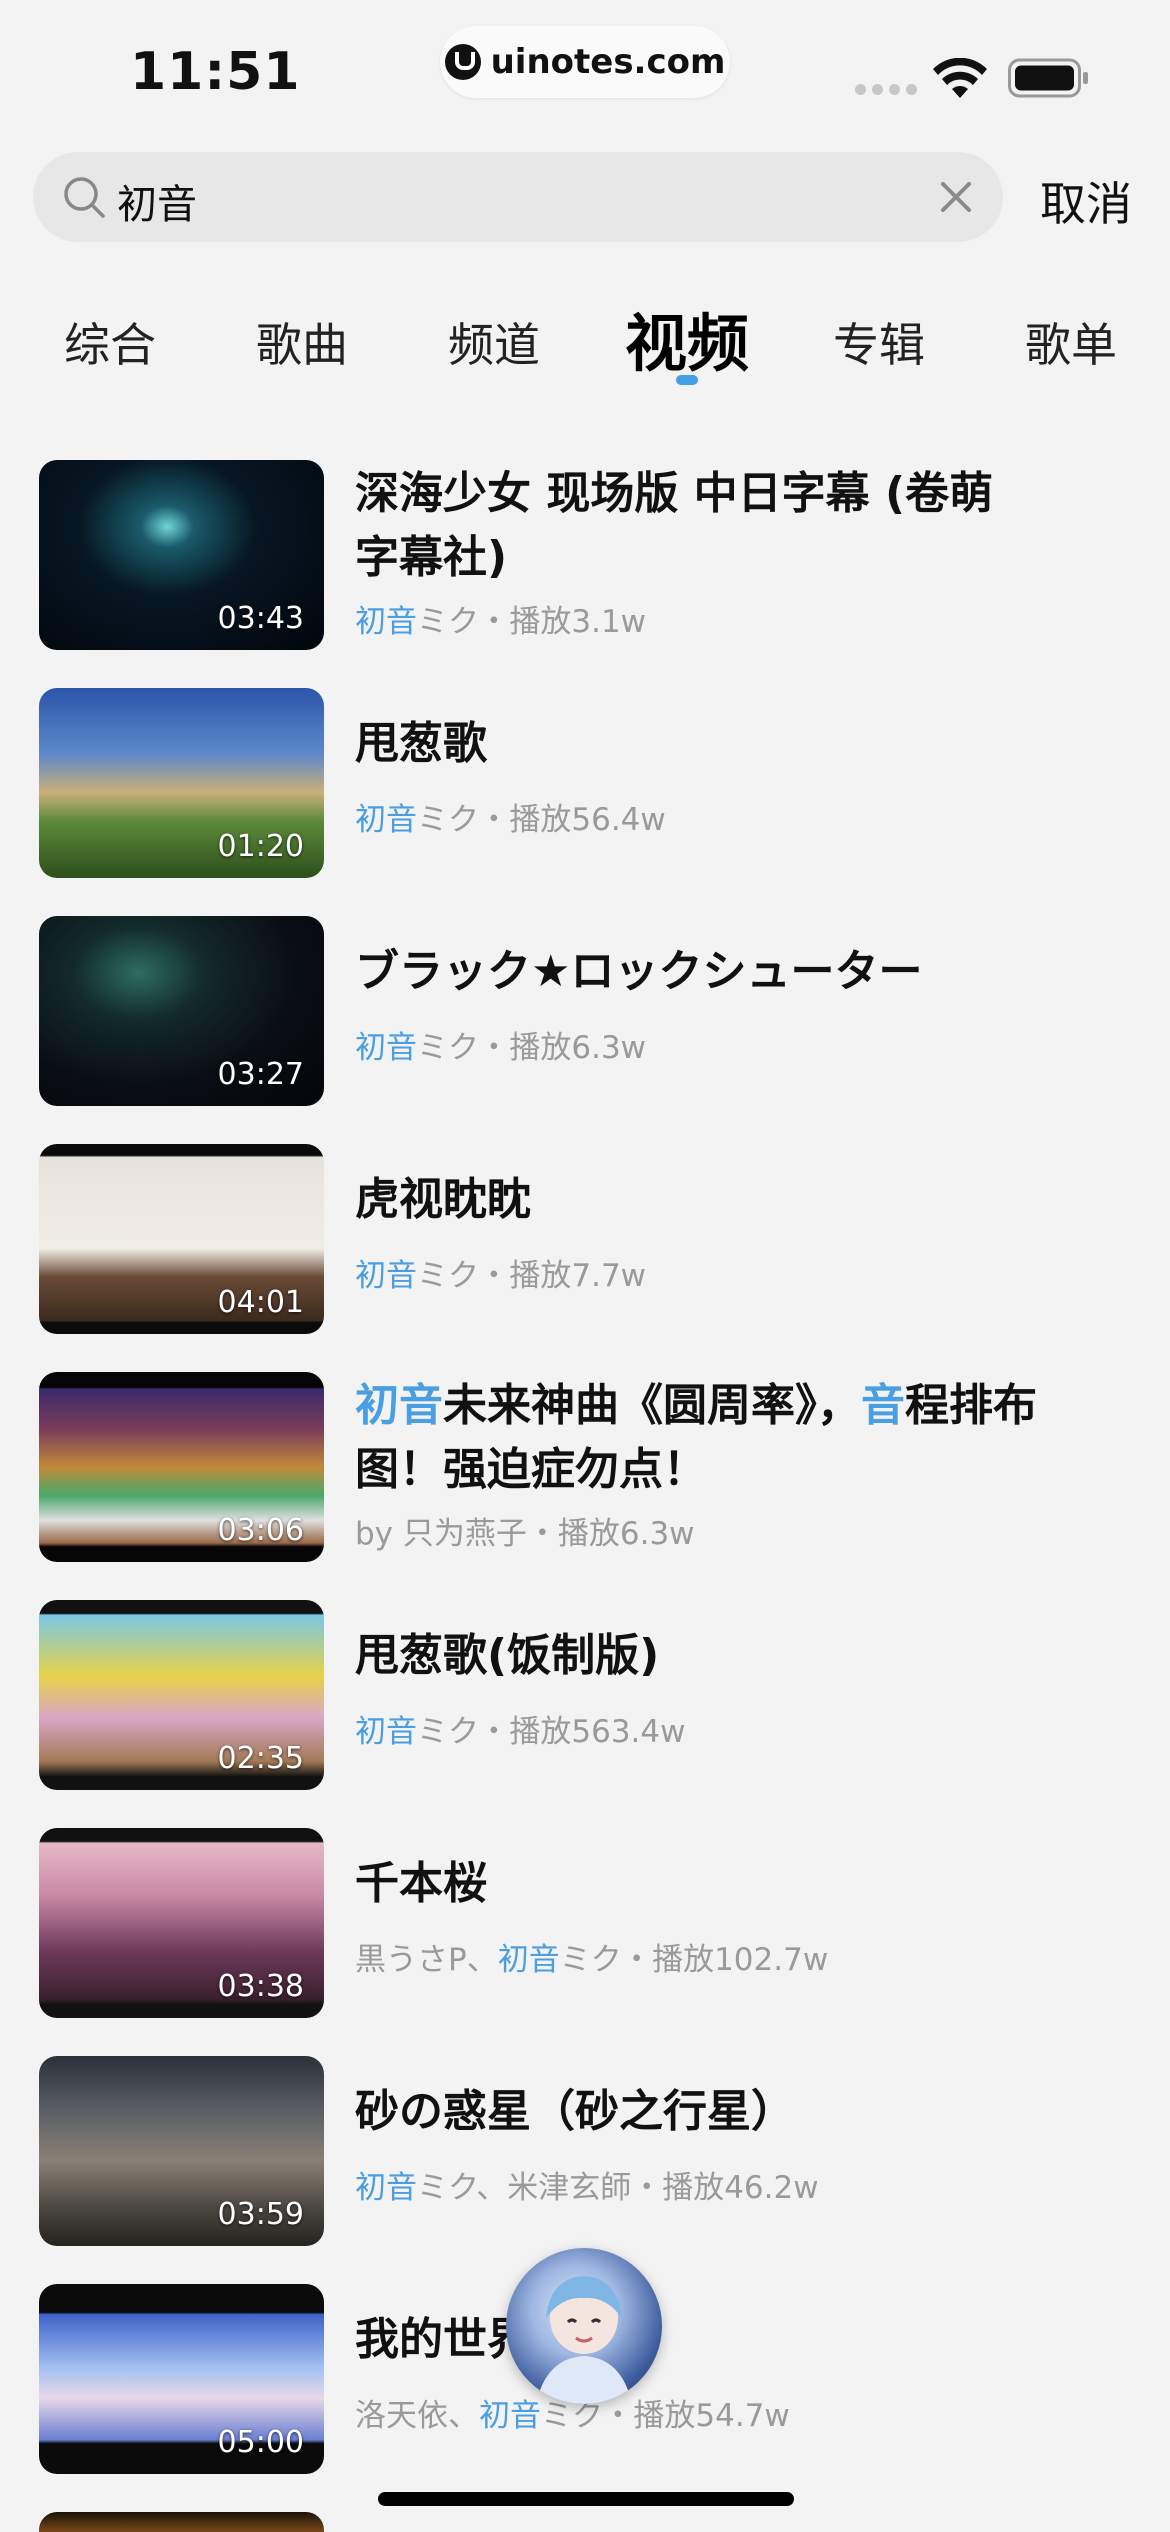 The image size is (1170, 2532). What do you see at coordinates (260, 1986) in the screenshot?
I see `video-duration: 03:38` at bounding box center [260, 1986].